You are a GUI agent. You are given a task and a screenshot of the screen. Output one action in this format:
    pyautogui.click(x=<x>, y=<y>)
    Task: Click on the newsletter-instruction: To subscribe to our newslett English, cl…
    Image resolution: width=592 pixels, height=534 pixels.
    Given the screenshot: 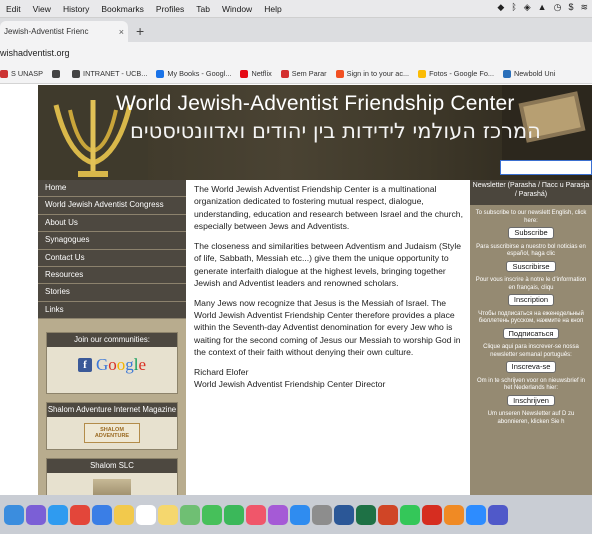 What is the action you would take?
    pyautogui.click(x=531, y=217)
    